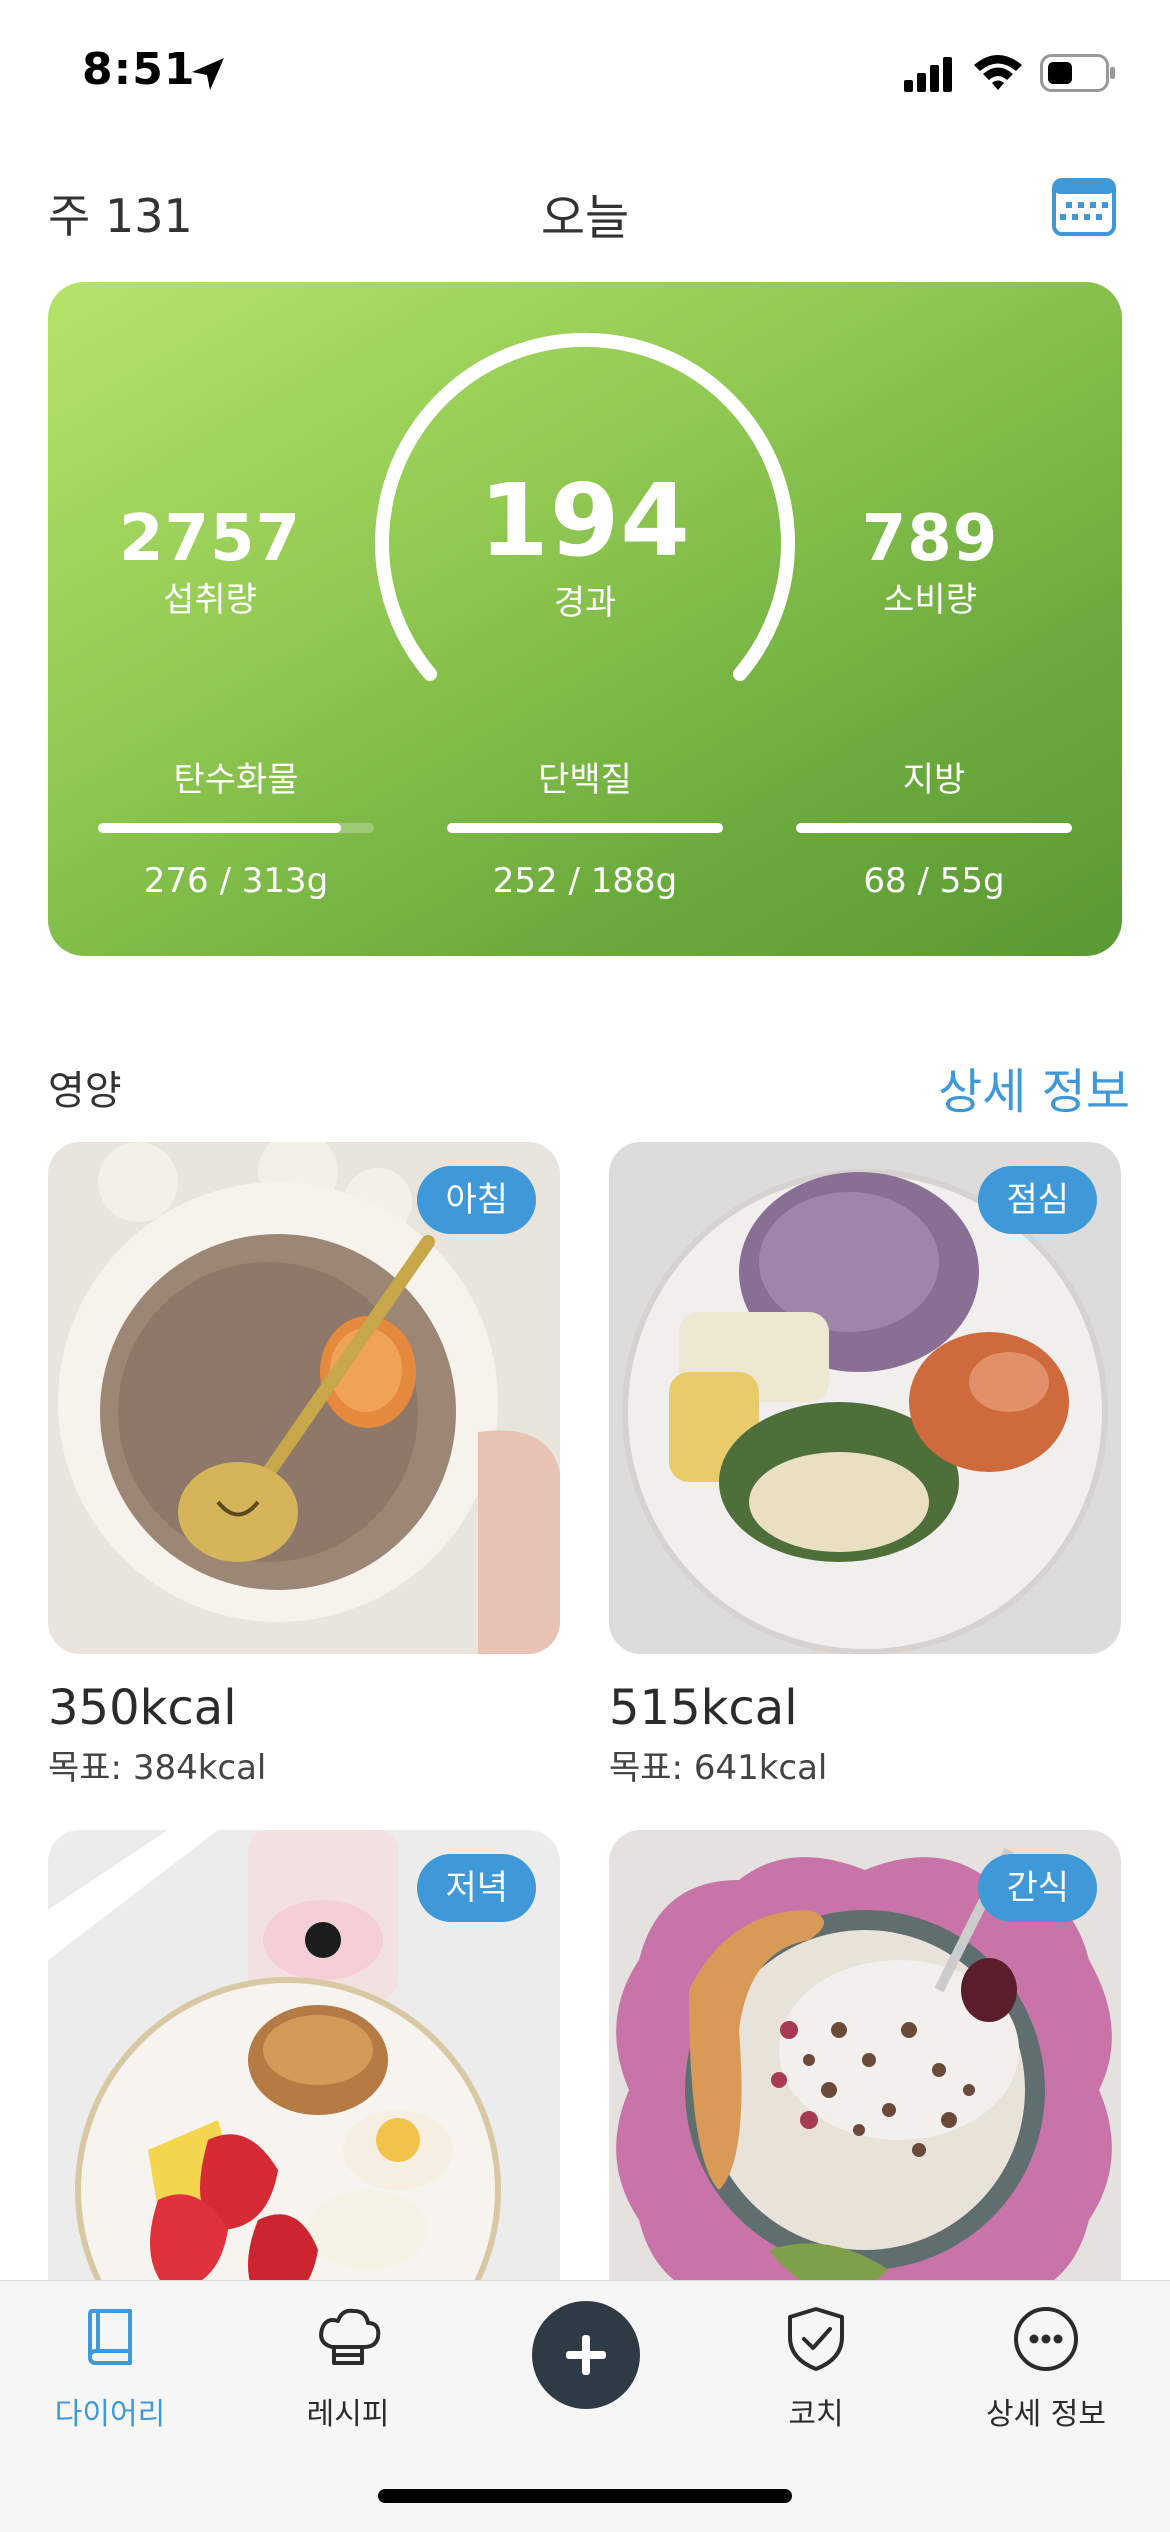  I want to click on burned-label: 소비량, so click(930, 600).